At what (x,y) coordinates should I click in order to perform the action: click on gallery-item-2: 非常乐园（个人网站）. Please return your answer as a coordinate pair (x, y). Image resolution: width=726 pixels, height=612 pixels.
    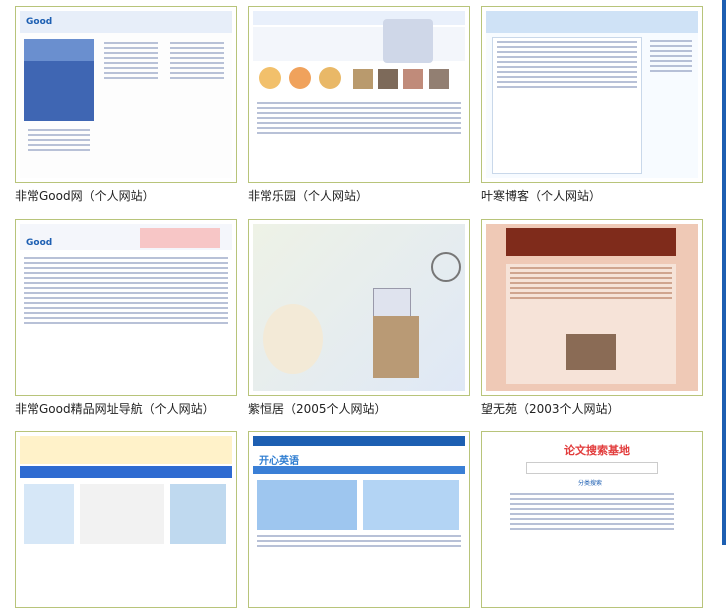
    Looking at the image, I should click on (359, 105).